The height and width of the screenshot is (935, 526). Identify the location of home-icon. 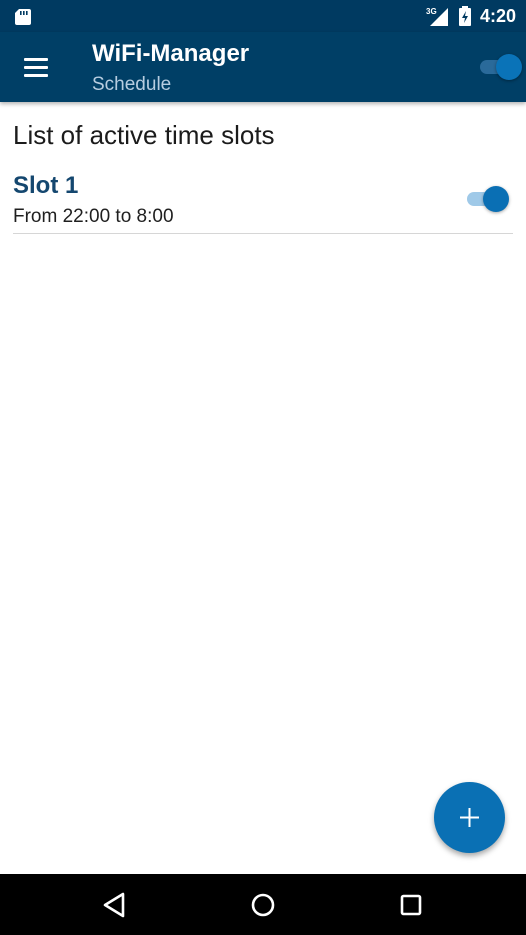
(263, 905).